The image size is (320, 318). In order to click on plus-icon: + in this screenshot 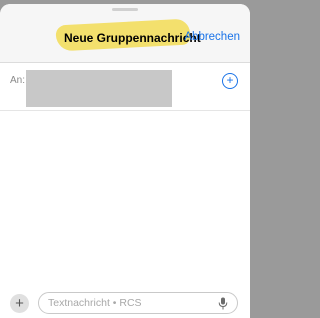, I will do `click(19, 303)`.